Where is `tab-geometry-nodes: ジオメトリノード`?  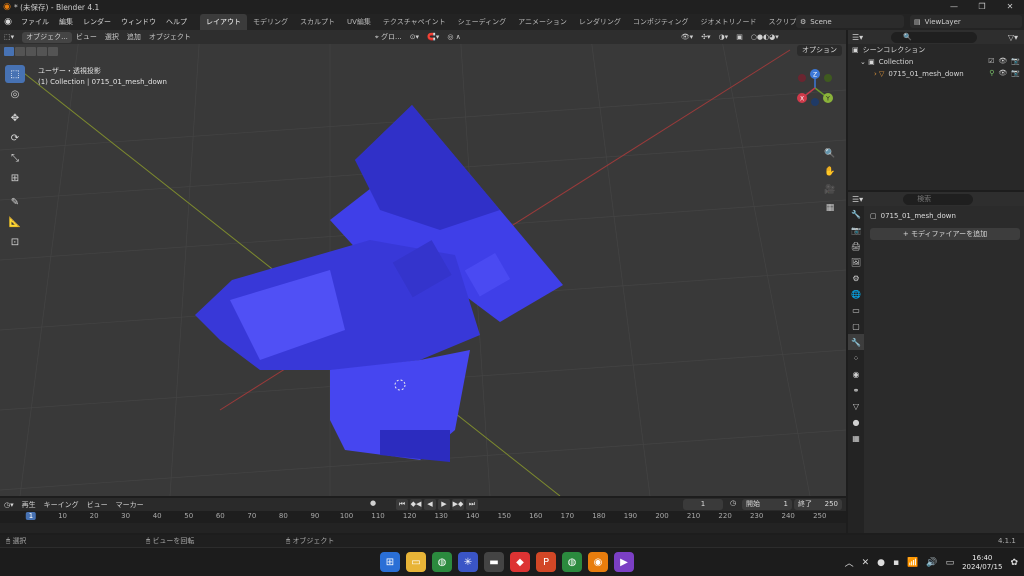
tab-geometry-nodes: ジオメトリノード is located at coordinates (729, 22).